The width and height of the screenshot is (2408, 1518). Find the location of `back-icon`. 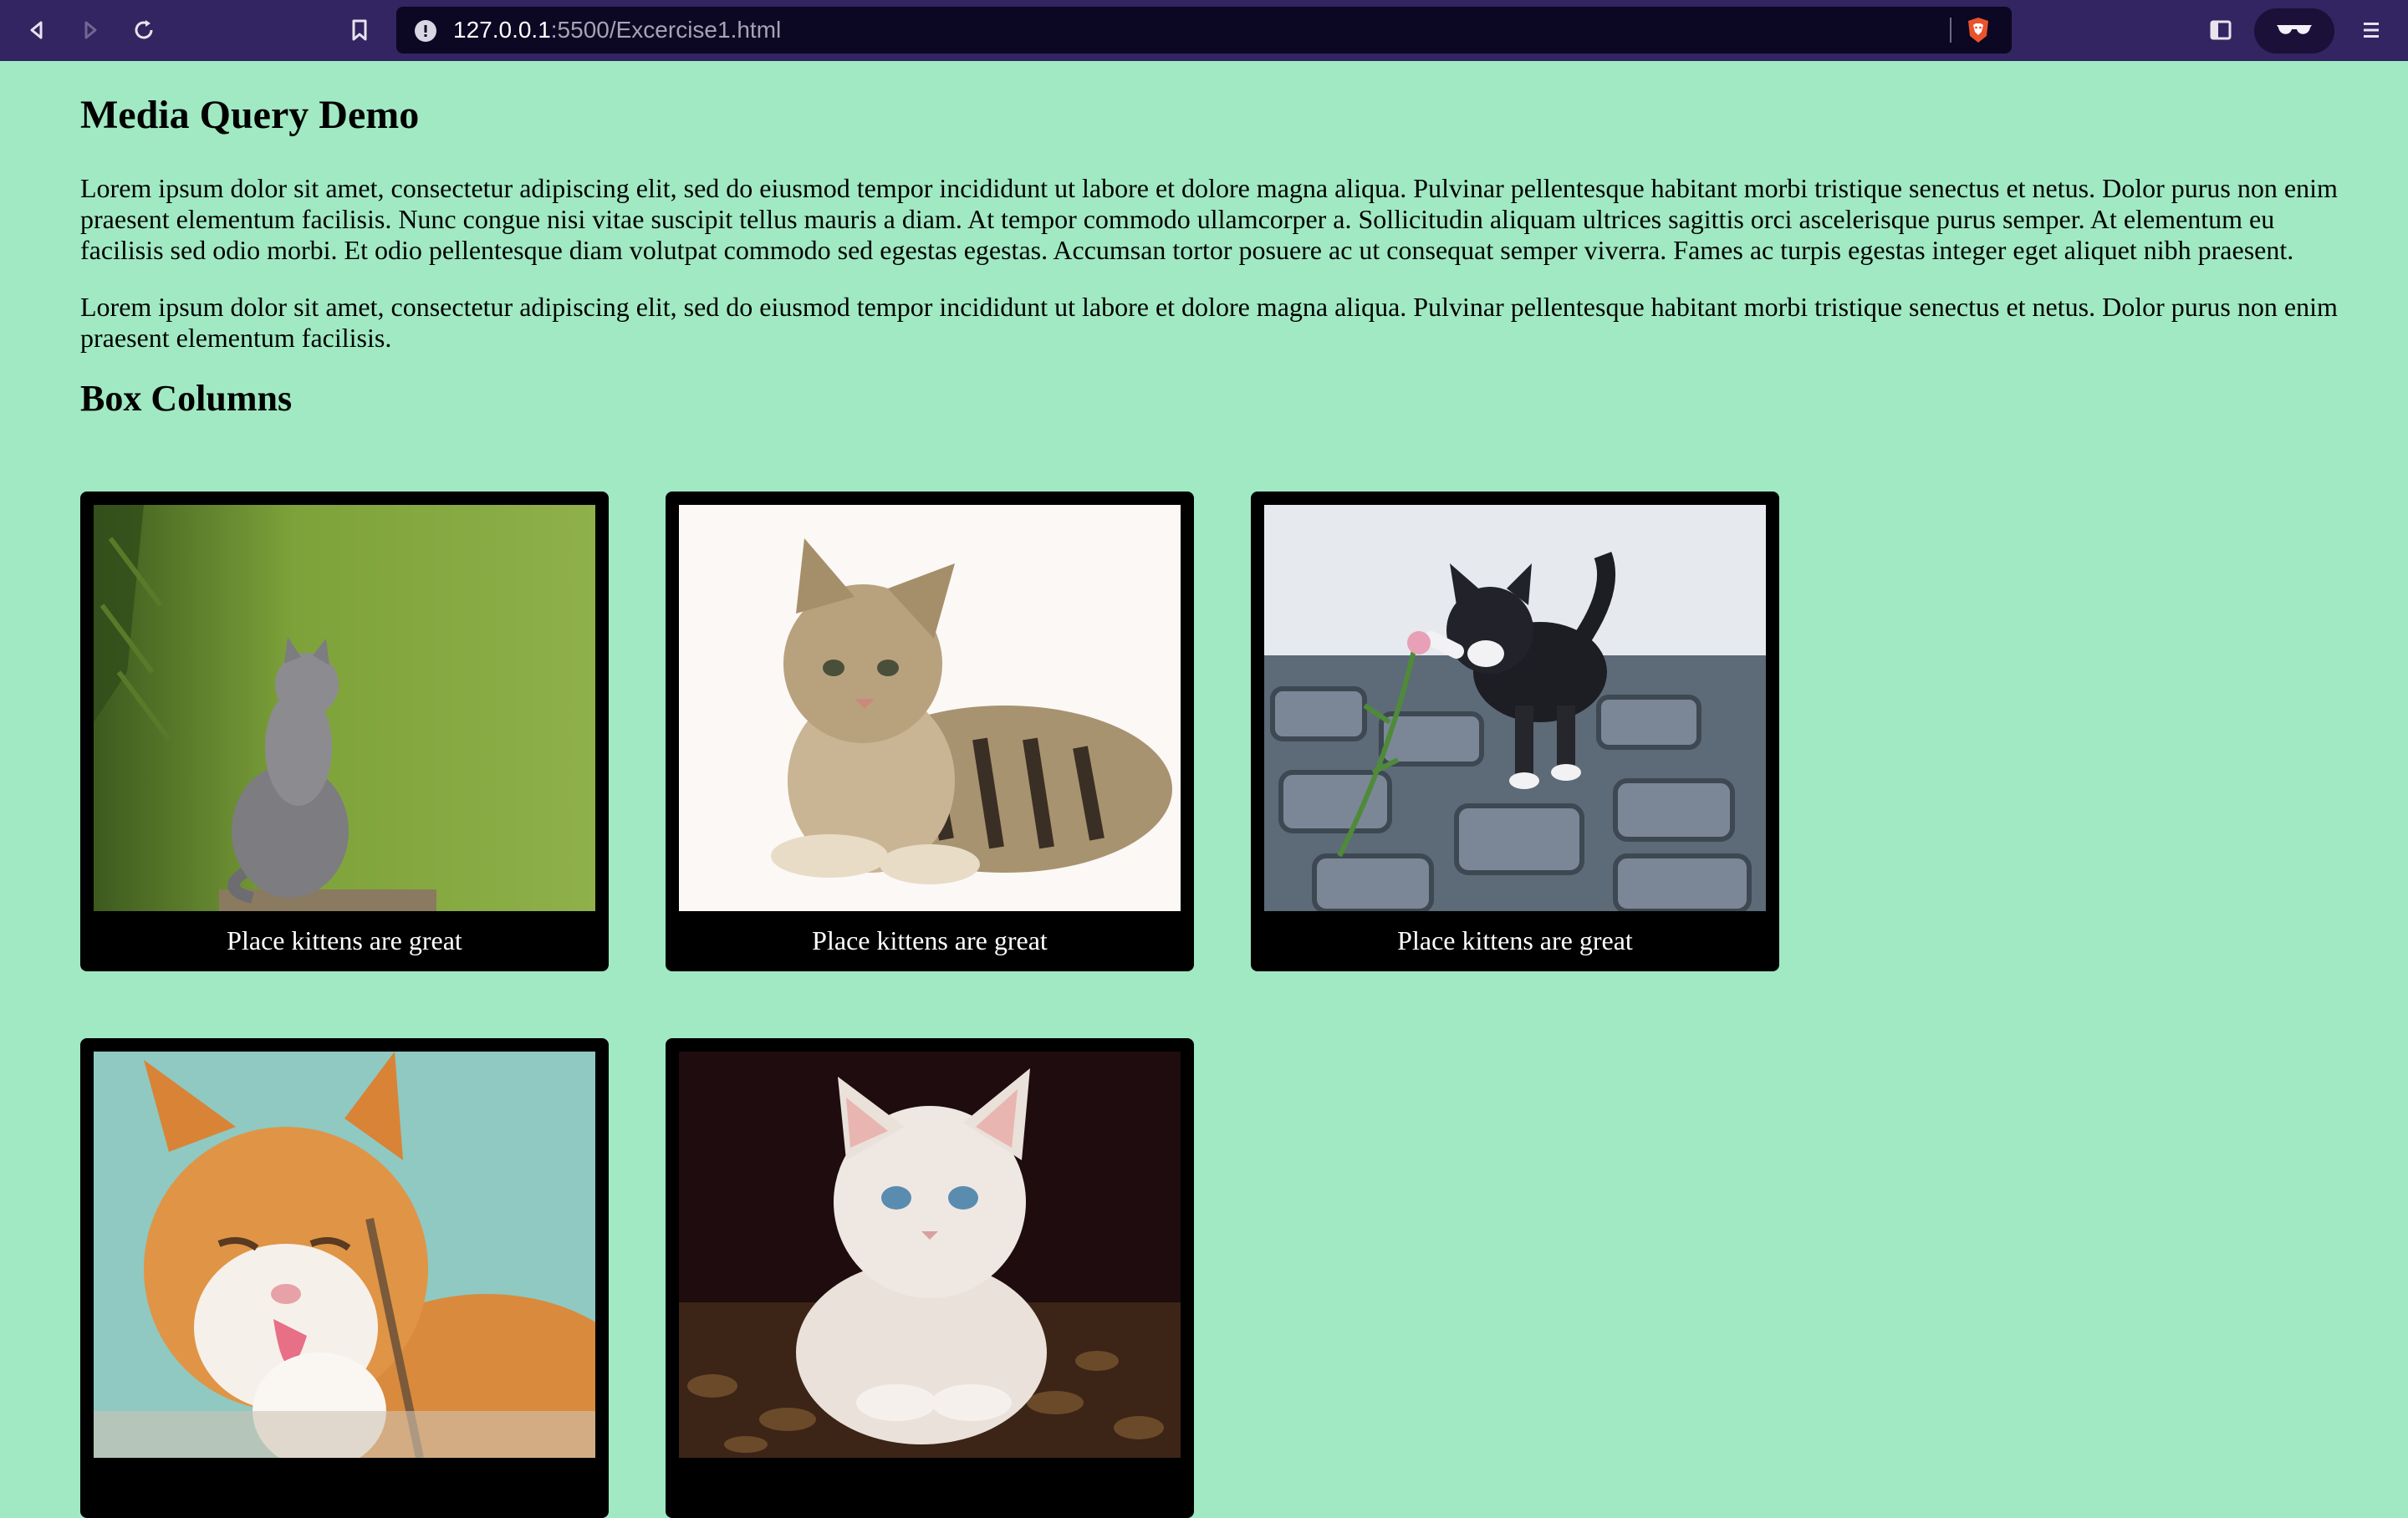

back-icon is located at coordinates (36, 30).